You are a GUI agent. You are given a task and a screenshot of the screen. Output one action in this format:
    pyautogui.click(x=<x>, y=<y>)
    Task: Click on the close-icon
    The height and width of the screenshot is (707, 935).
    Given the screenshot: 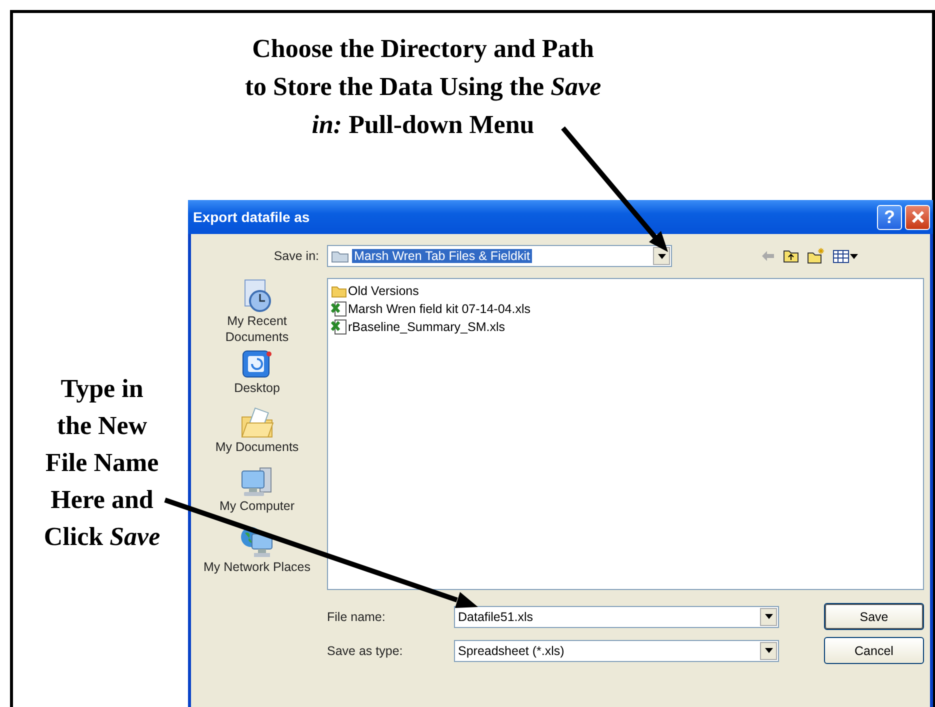 What is the action you would take?
    pyautogui.click(x=917, y=217)
    